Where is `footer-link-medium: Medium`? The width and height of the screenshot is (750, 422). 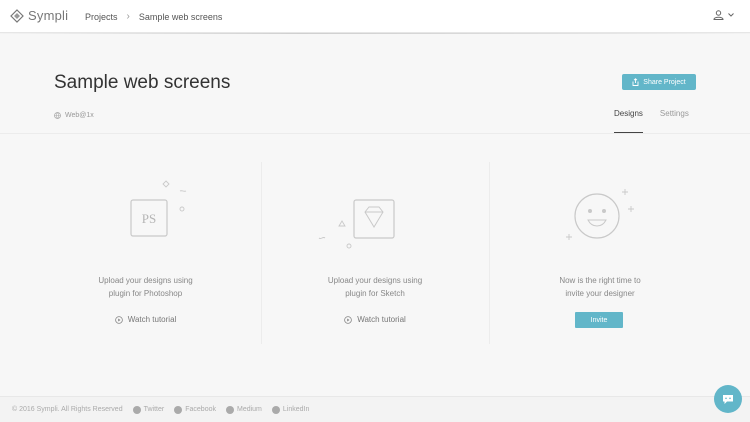 footer-link-medium: Medium is located at coordinates (243, 409).